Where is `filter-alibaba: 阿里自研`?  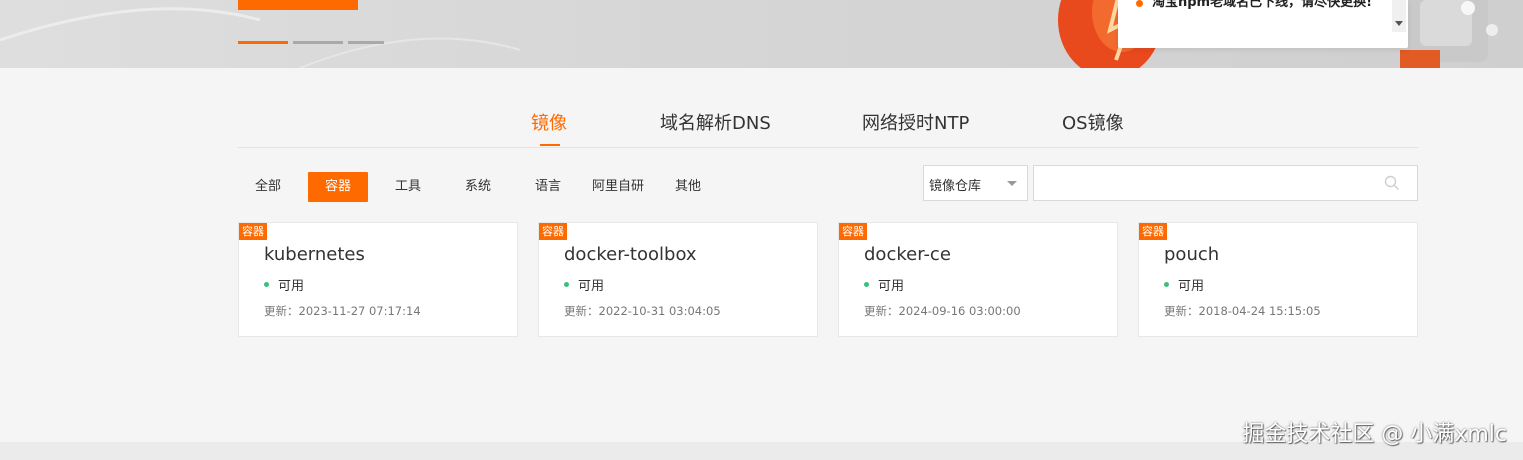 filter-alibaba: 阿里自研 is located at coordinates (618, 187).